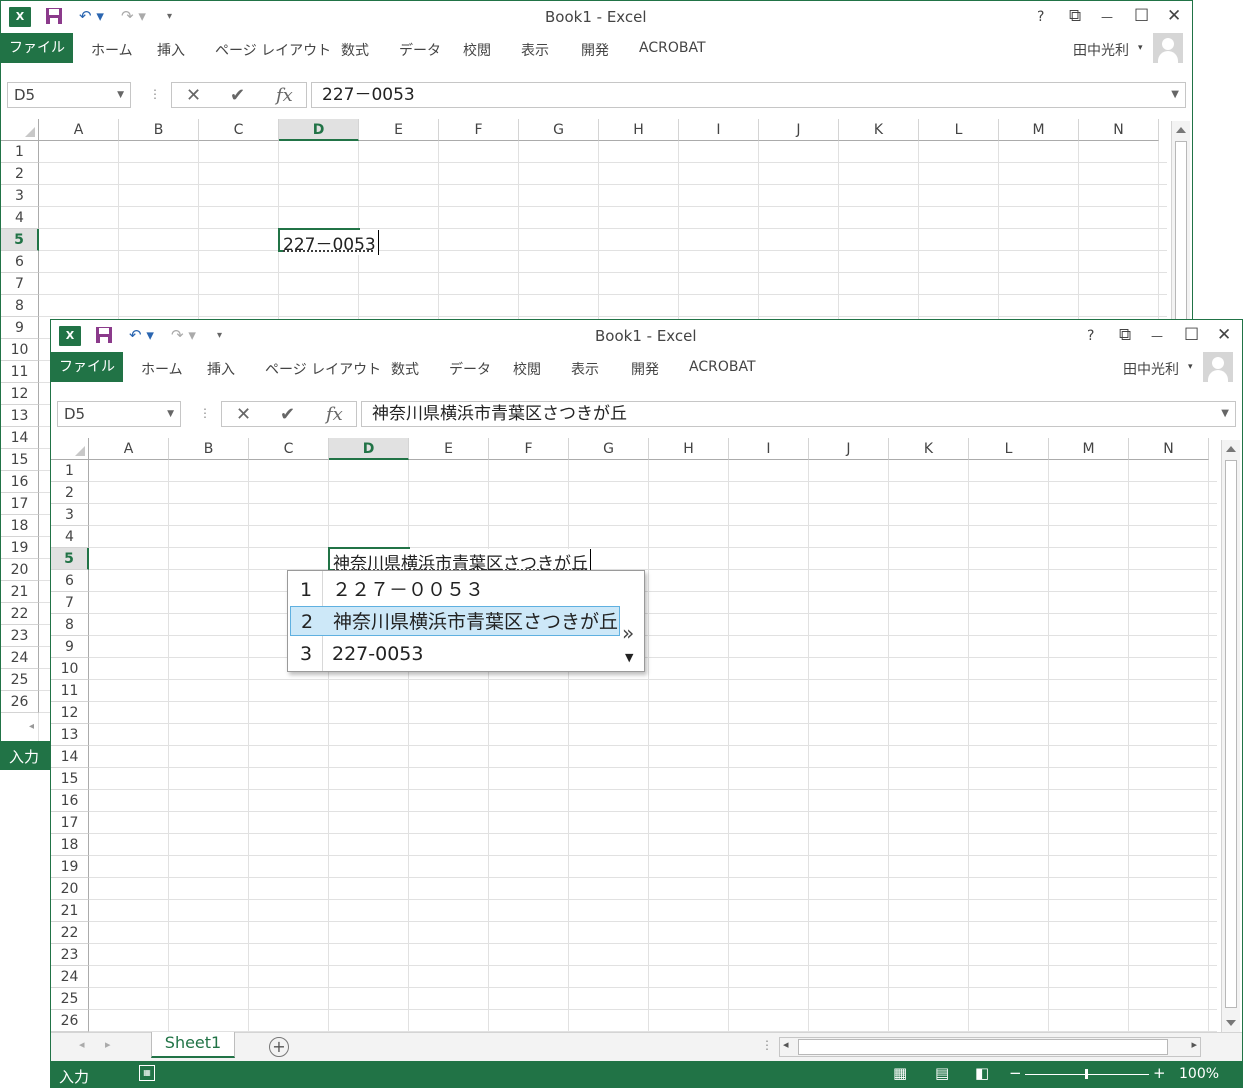  I want to click on zoom-in-icon: +, so click(1159, 1073).